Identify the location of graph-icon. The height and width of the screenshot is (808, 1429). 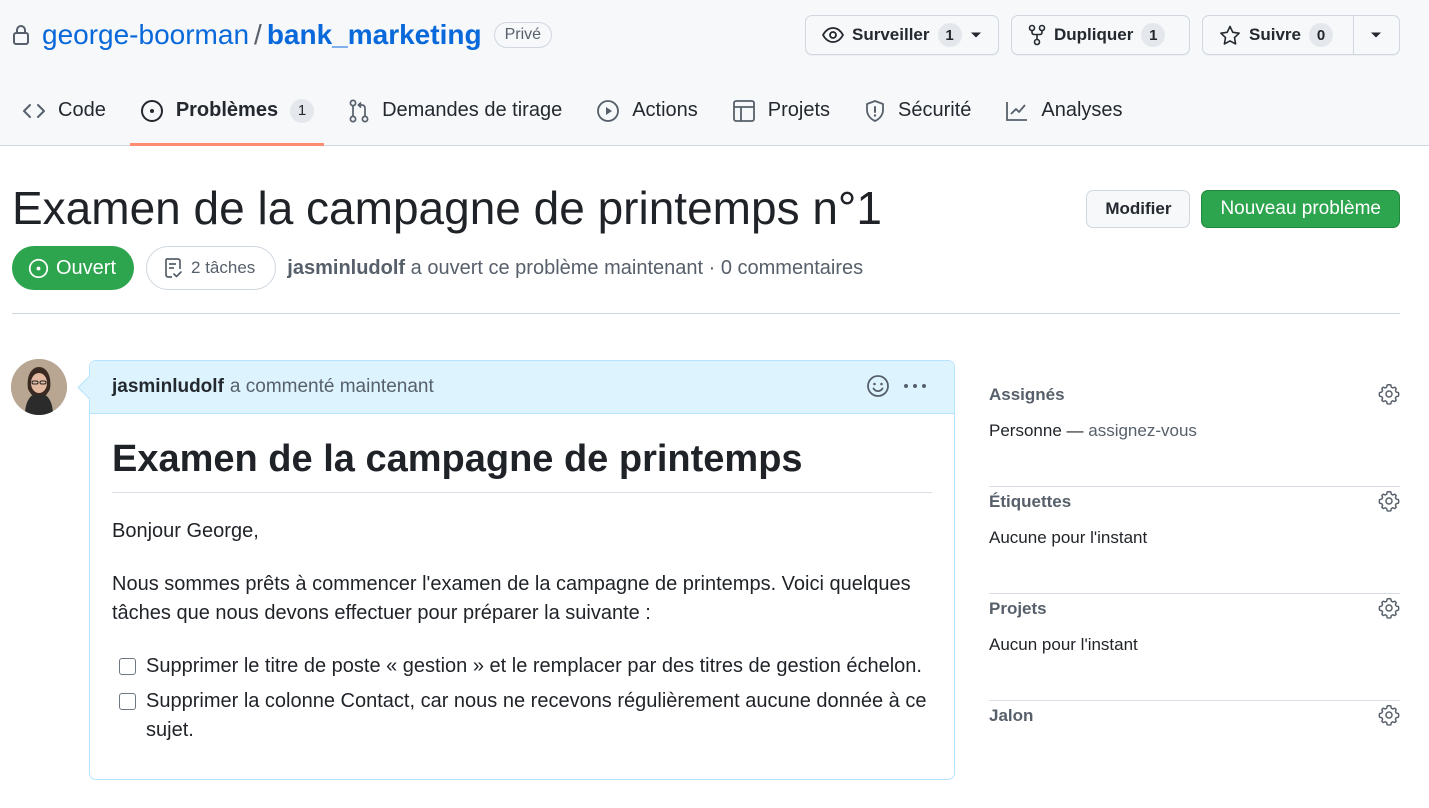
(1017, 111).